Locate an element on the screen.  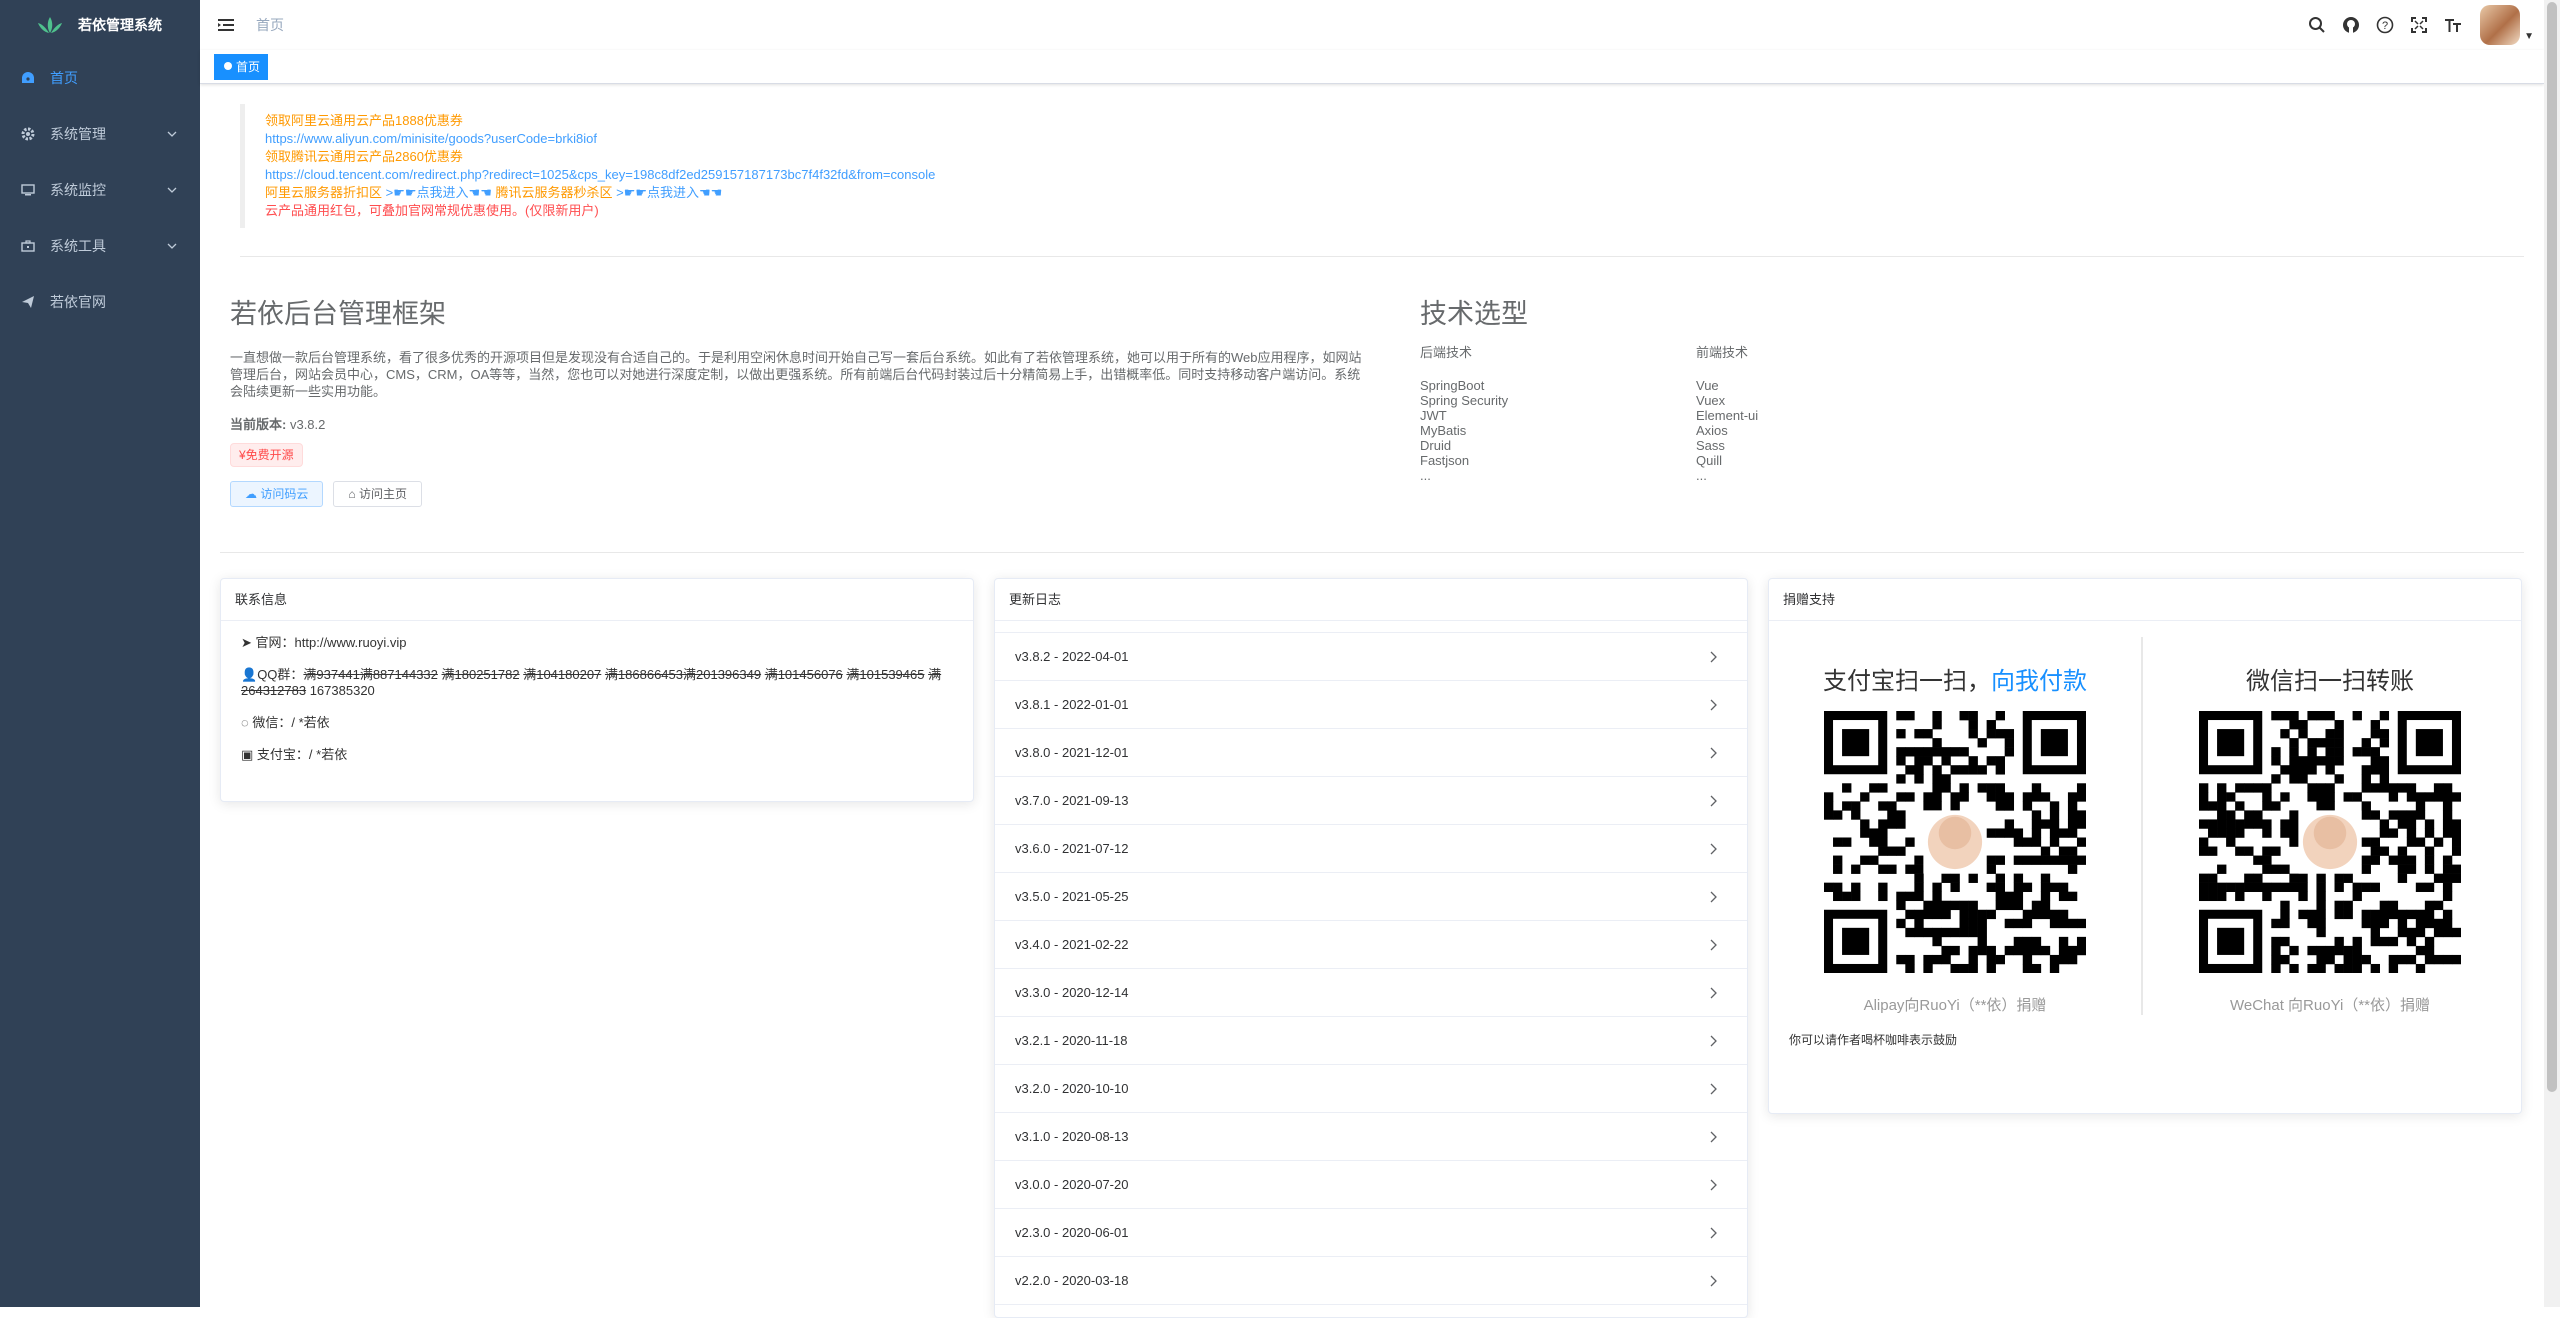
alipay-title: 支付宝扫一扫，向我付款 is located at coordinates (1955, 680).